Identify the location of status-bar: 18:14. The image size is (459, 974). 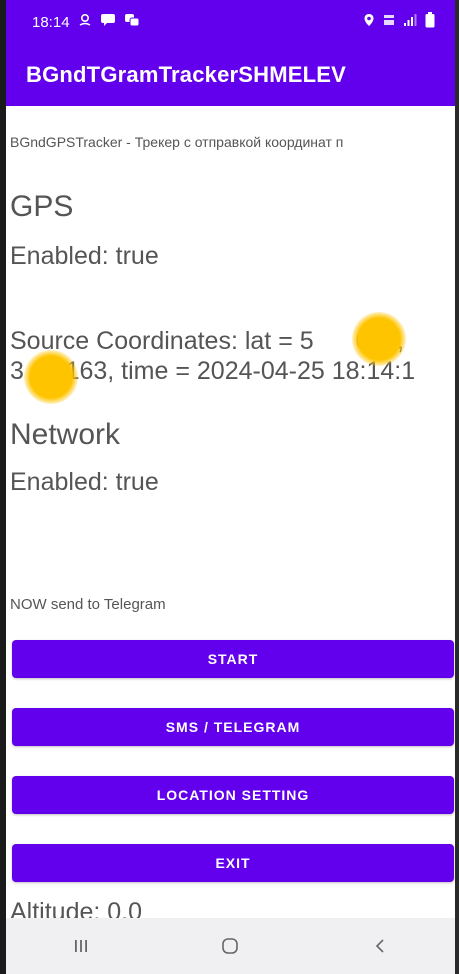
(230, 22).